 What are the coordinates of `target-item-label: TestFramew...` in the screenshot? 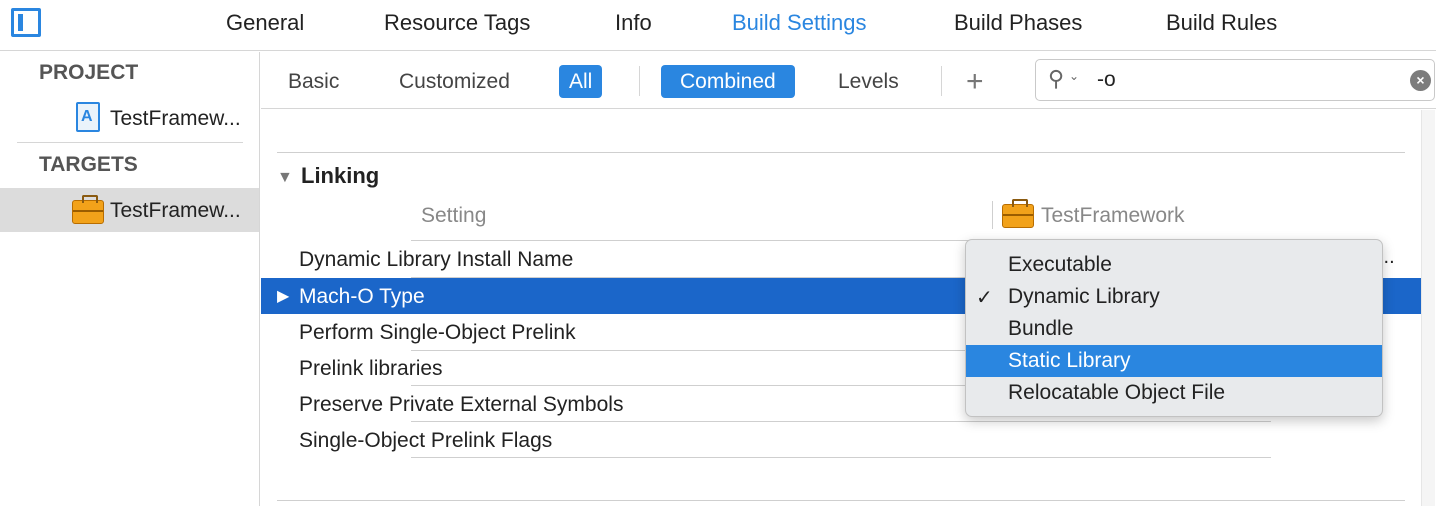 It's located at (175, 210).